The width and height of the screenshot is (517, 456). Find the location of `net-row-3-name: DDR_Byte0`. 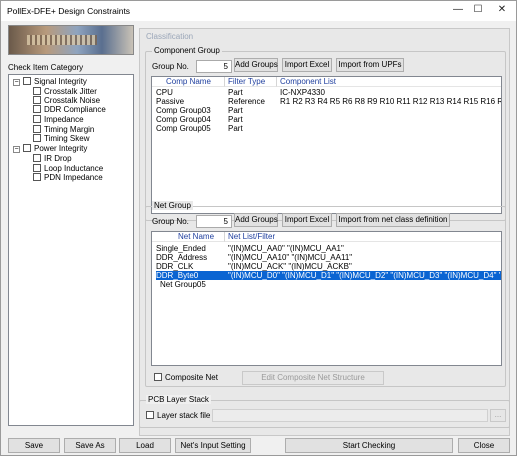

net-row-3-name: DDR_Byte0 is located at coordinates (190, 275).